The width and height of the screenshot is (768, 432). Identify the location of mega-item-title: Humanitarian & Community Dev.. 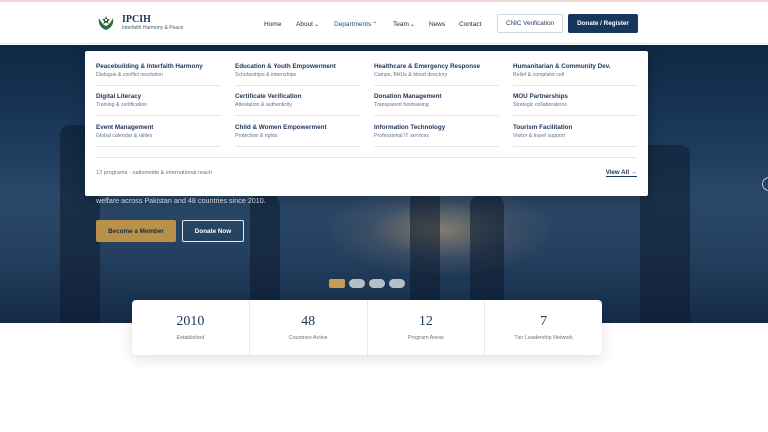
(562, 66).